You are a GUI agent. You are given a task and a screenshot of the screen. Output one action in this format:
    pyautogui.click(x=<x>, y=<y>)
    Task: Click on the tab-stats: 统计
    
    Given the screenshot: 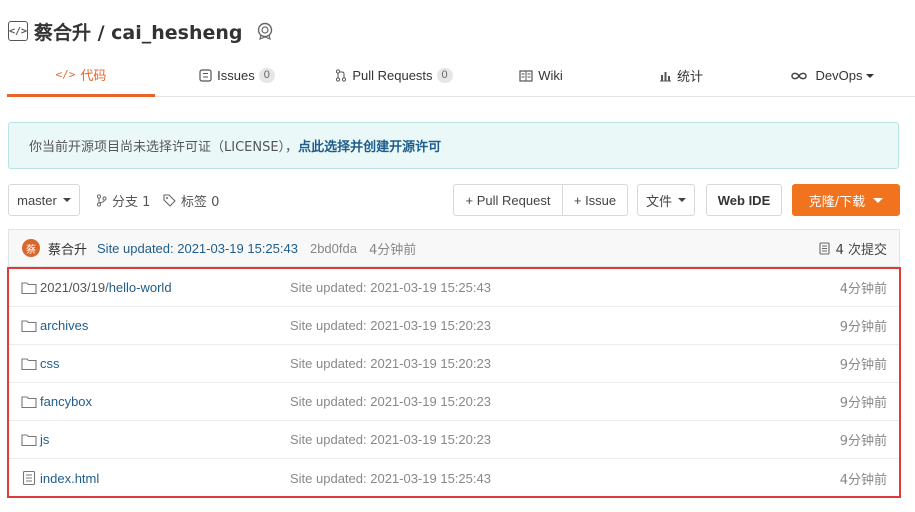 What is the action you would take?
    pyautogui.click(x=681, y=75)
    